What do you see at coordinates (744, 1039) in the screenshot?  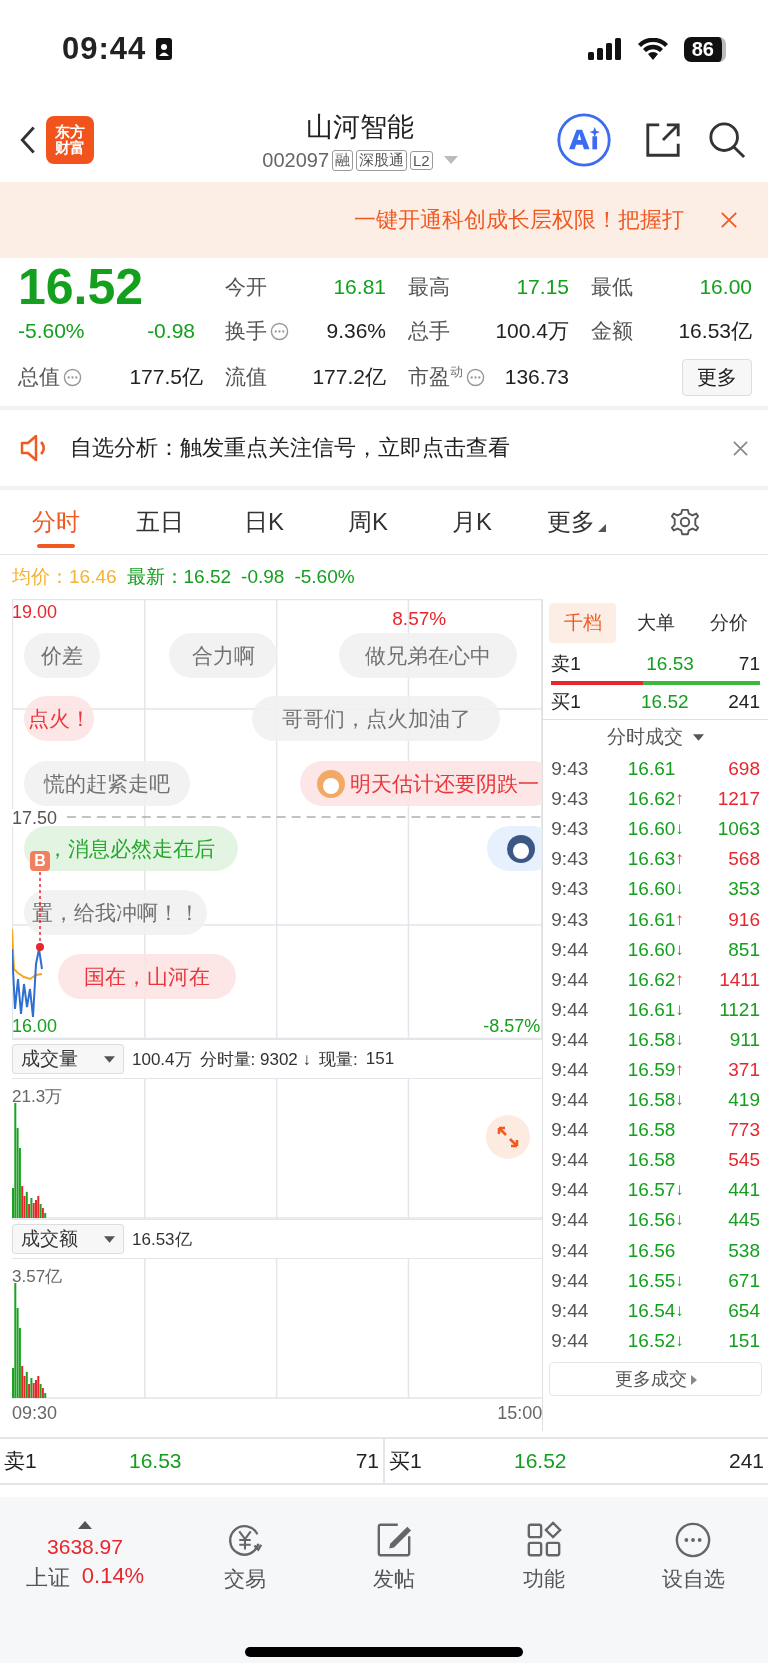 I see `trade-volume: 911` at bounding box center [744, 1039].